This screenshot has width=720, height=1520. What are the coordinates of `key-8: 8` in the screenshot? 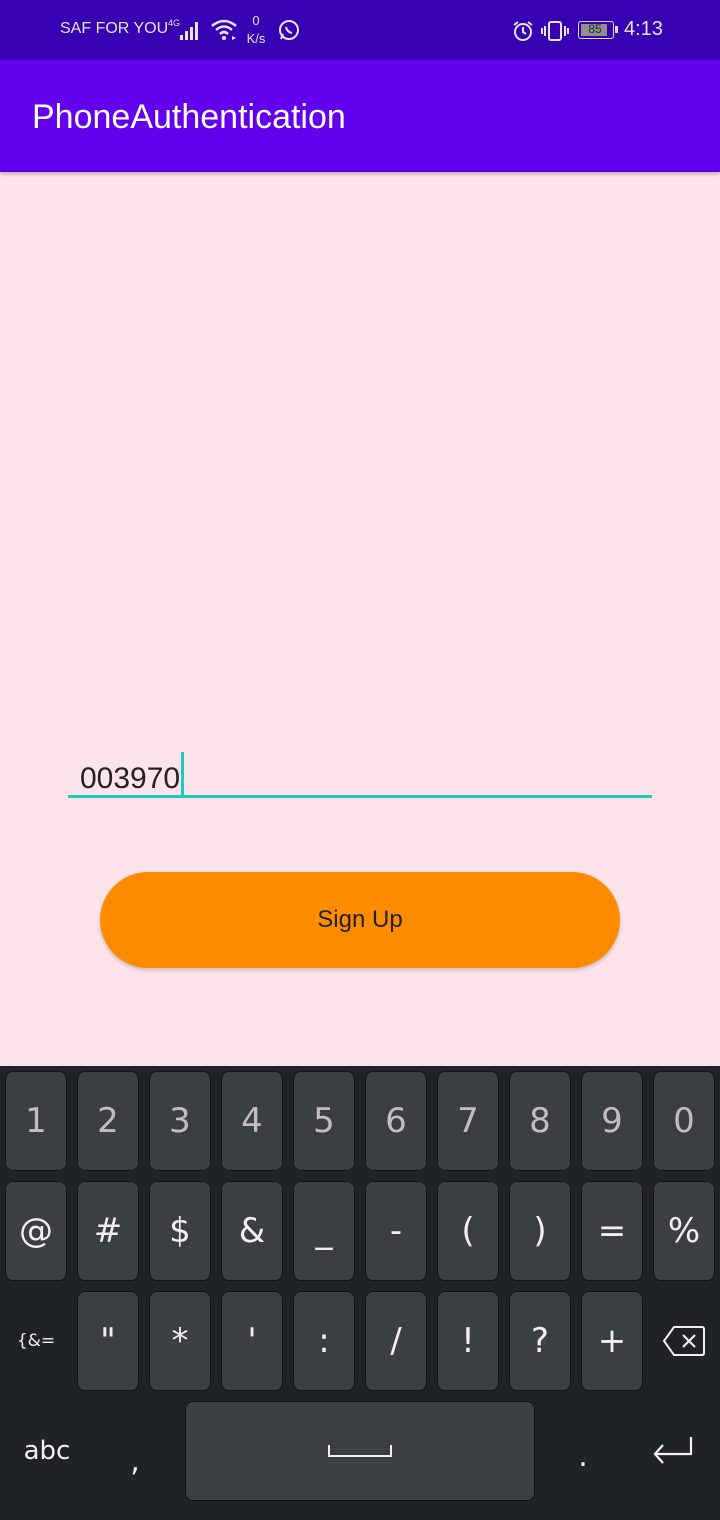 It's located at (540, 1121).